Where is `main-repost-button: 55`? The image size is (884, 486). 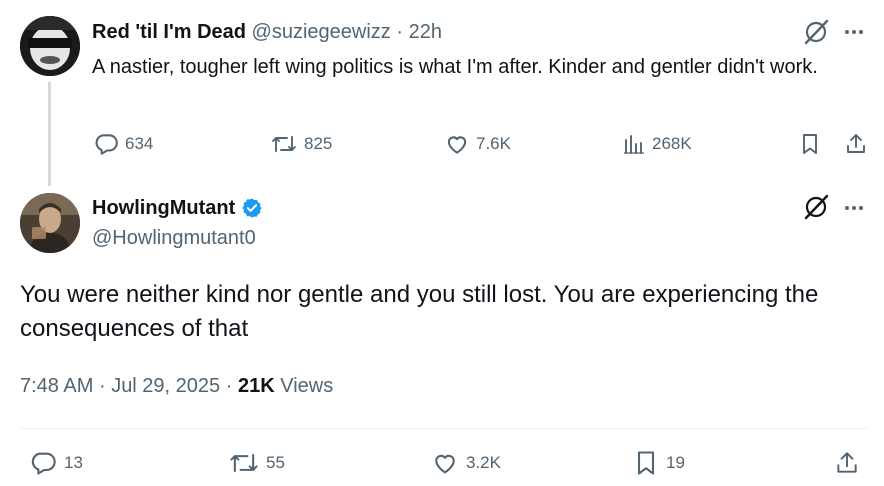
main-repost-button: 55 is located at coordinates (256, 463).